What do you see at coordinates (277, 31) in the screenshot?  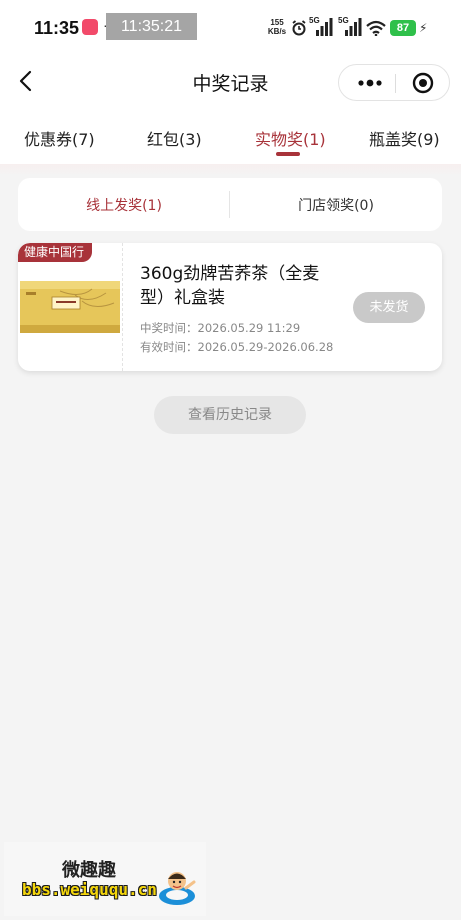 I see `network-speed-unit: KB/s` at bounding box center [277, 31].